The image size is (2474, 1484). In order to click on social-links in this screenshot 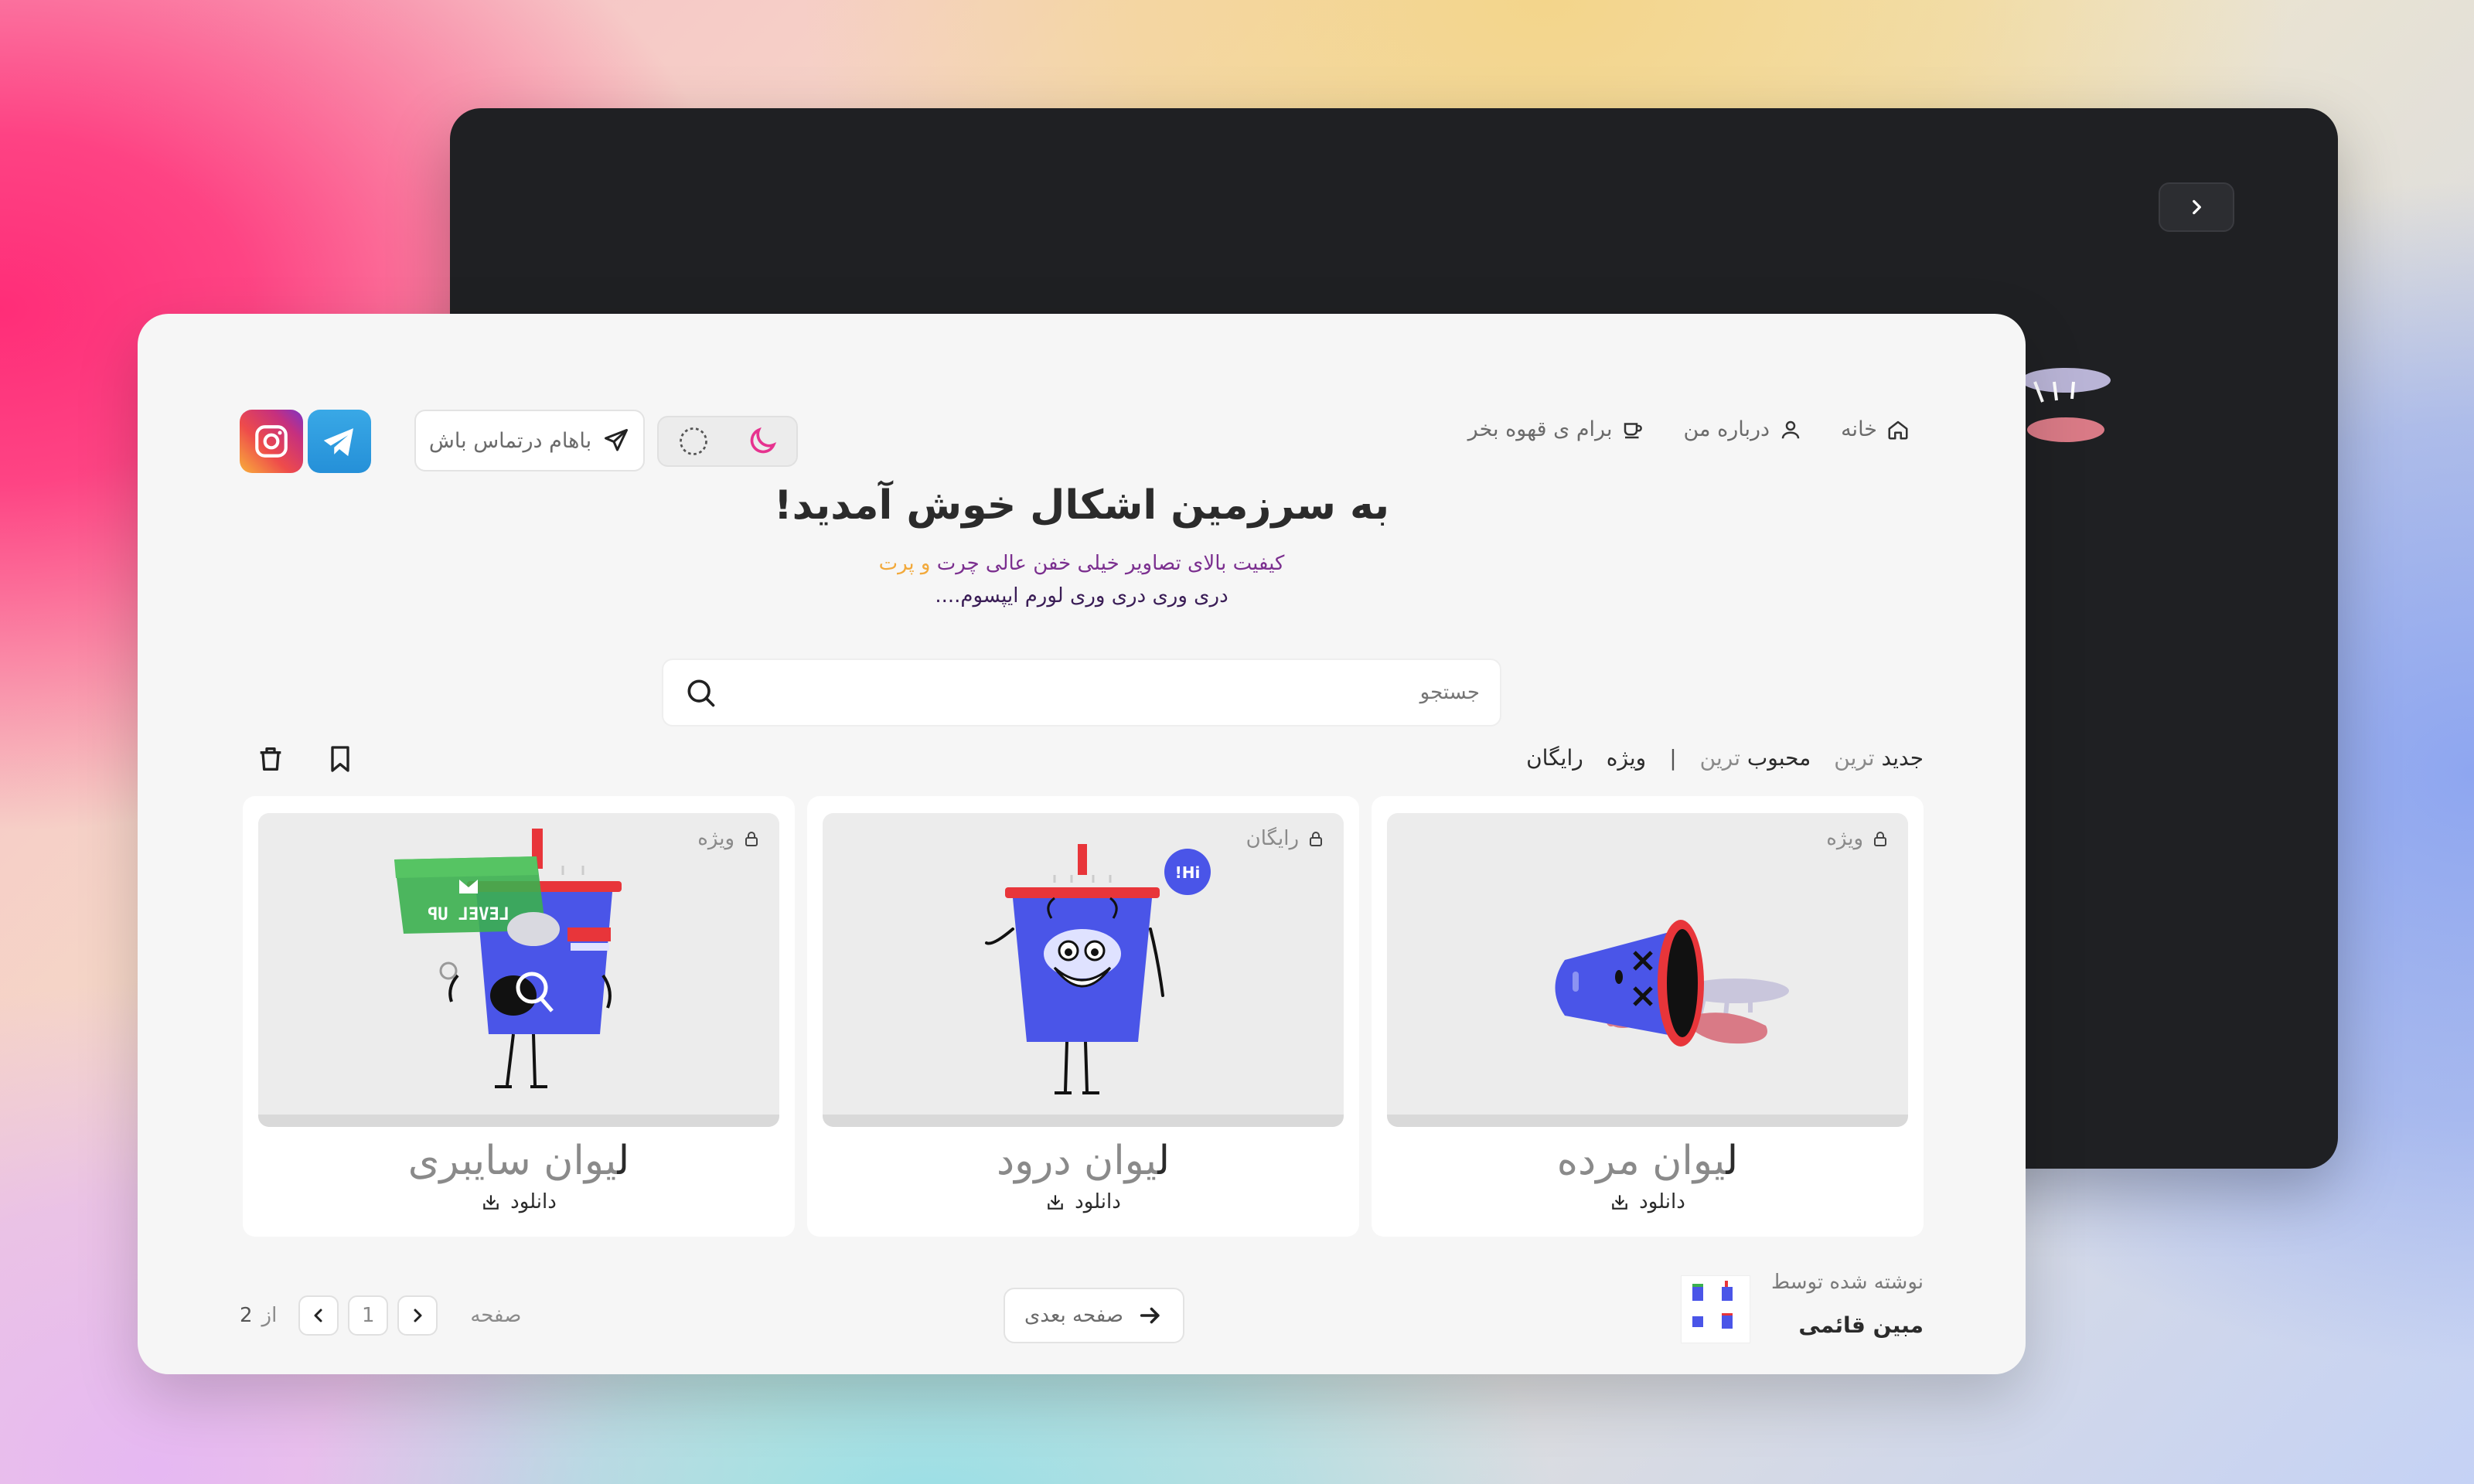, I will do `click(305, 441)`.